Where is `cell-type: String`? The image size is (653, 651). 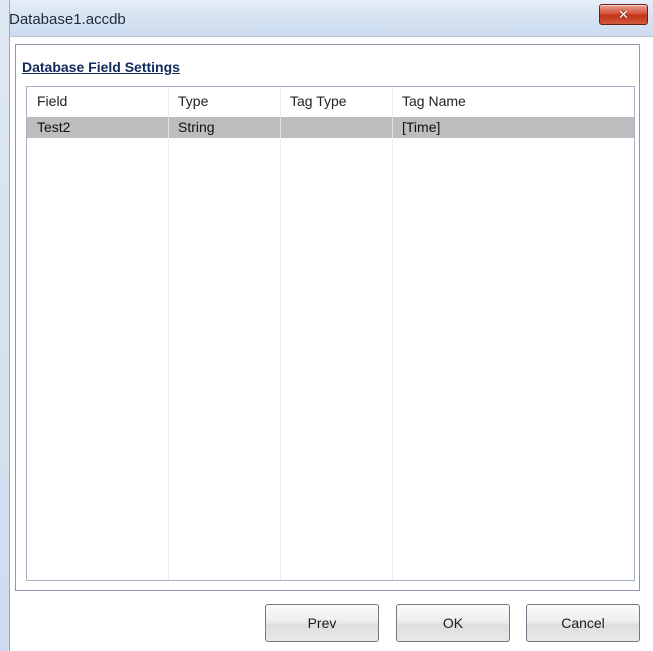 cell-type: String is located at coordinates (224, 127).